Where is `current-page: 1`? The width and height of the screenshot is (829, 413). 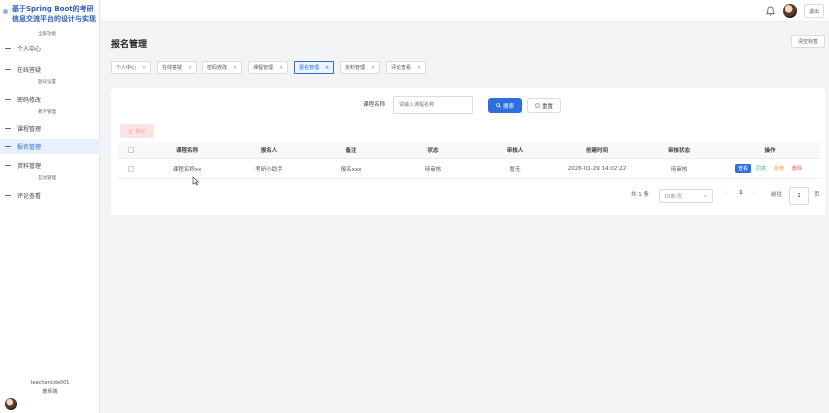
current-page: 1 is located at coordinates (741, 193).